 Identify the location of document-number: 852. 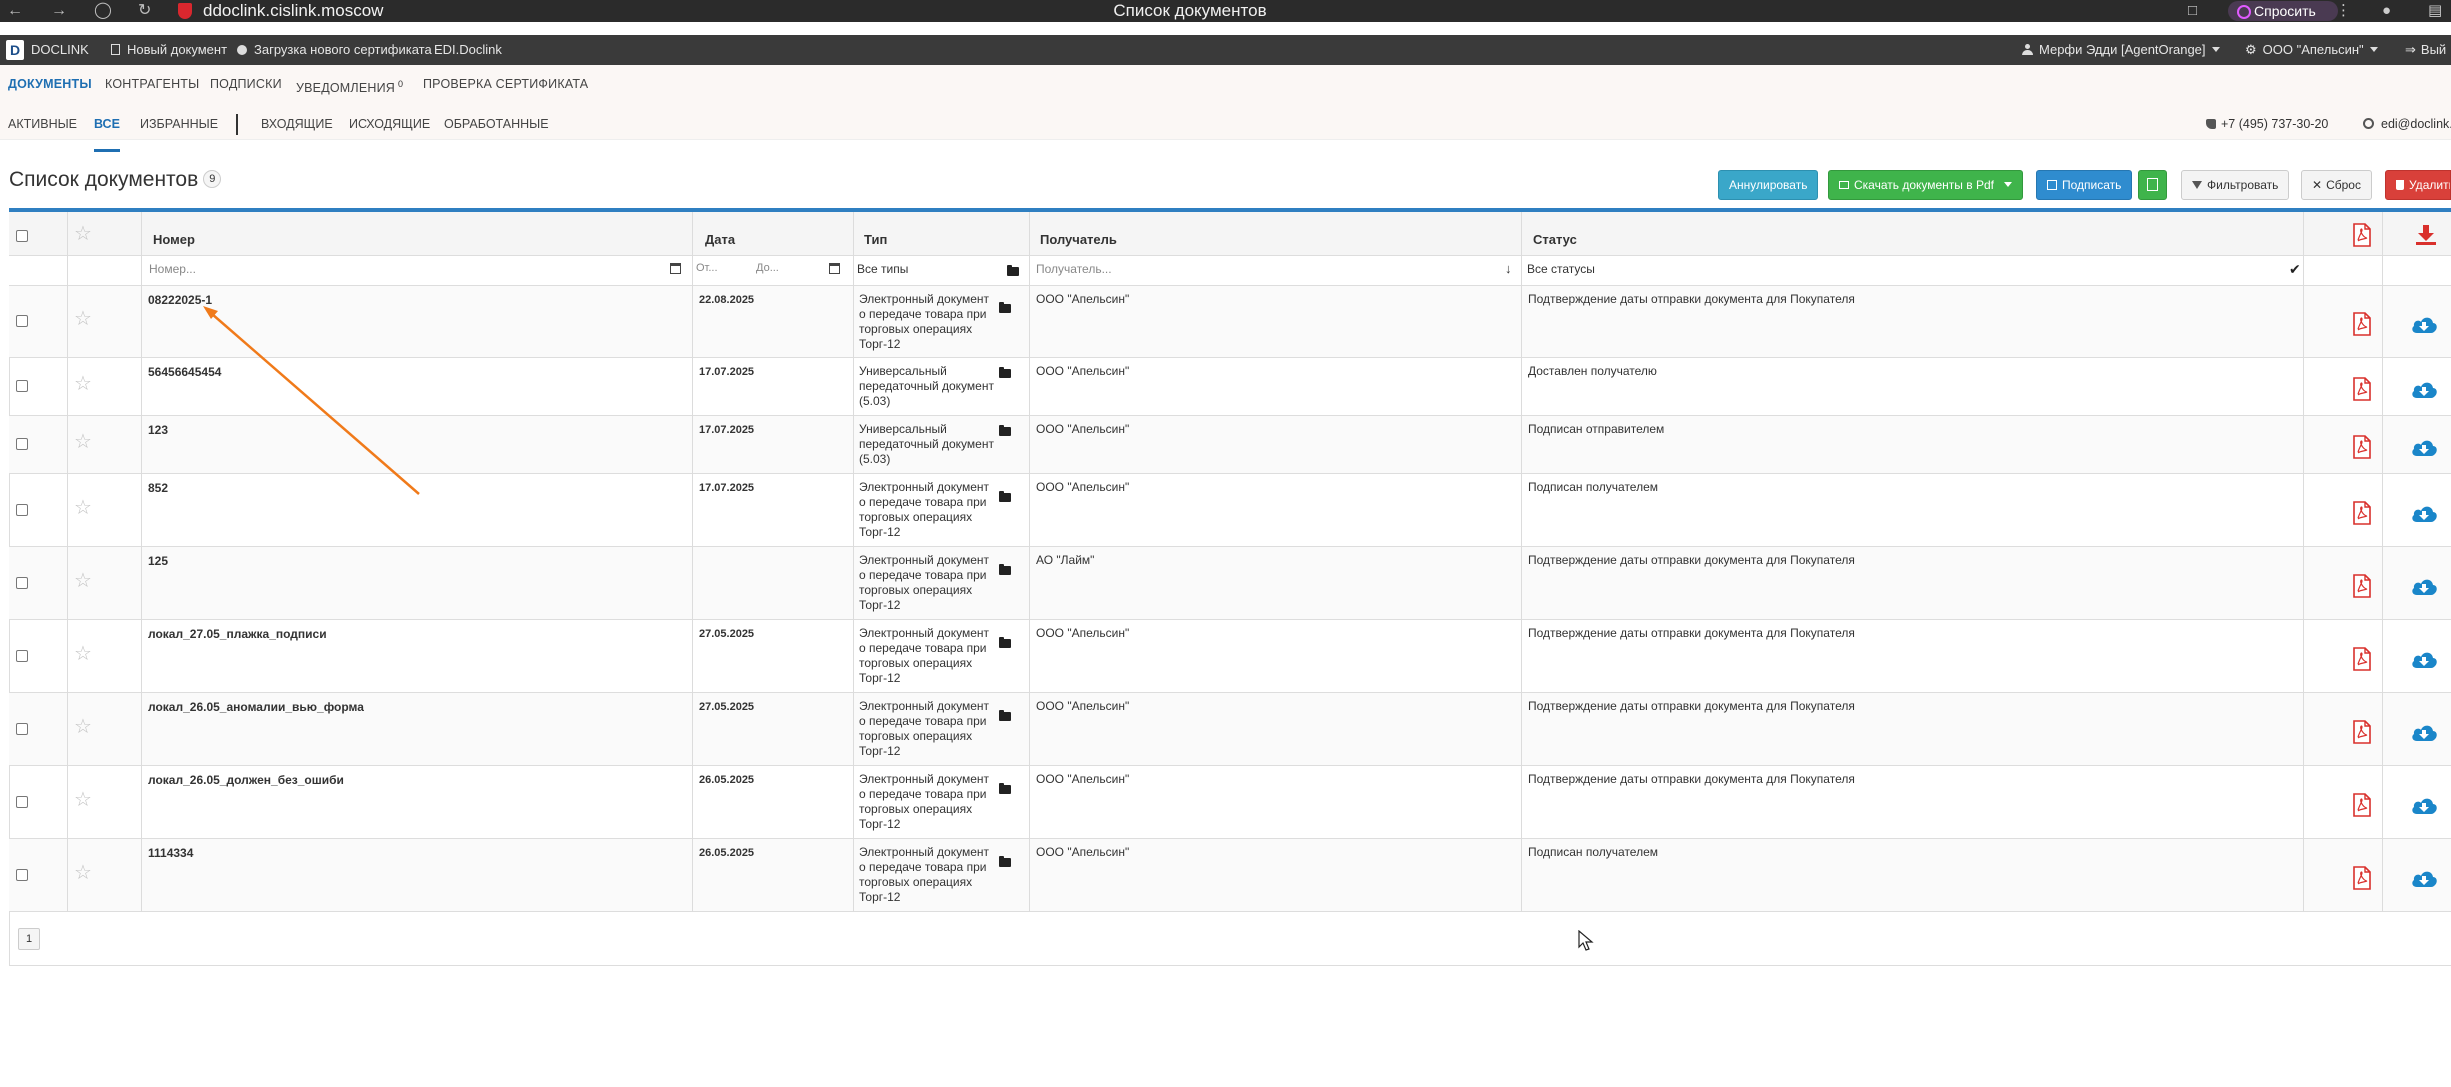
(158, 488).